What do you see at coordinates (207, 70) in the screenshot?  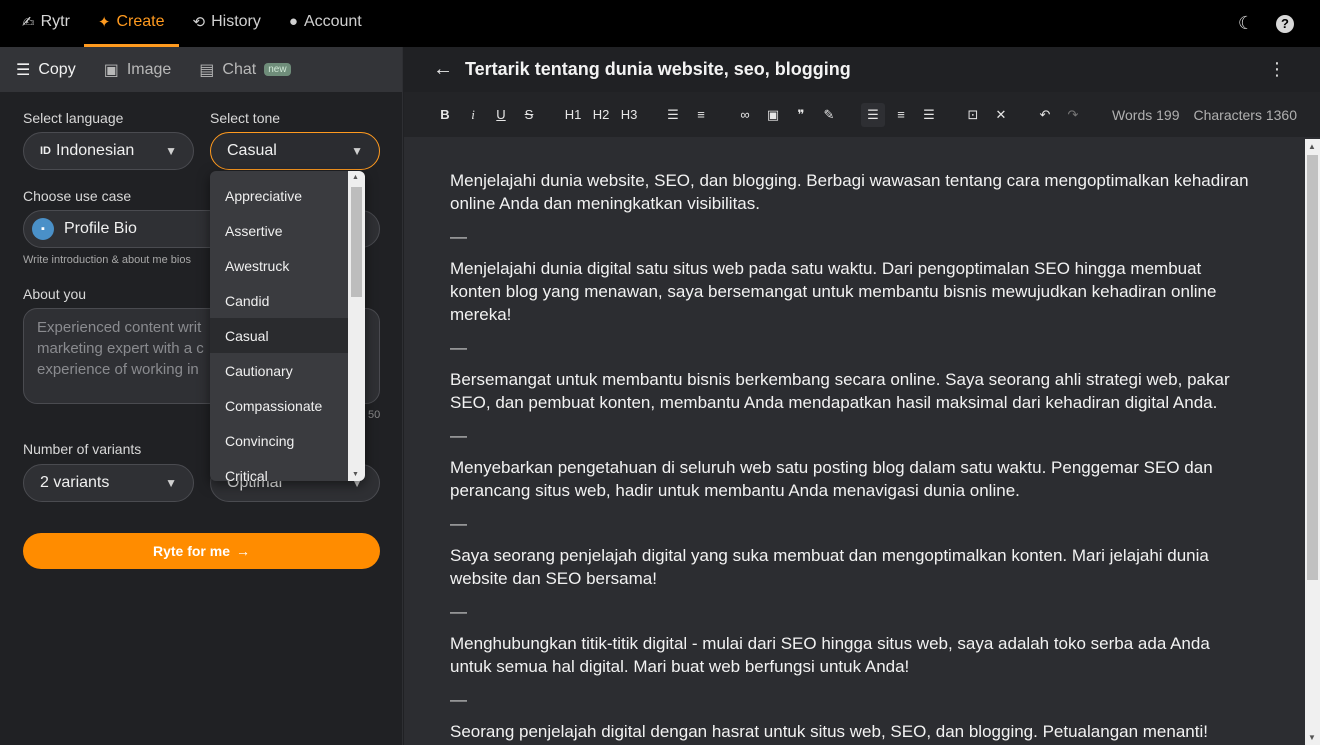 I see `chat-icon: ▤` at bounding box center [207, 70].